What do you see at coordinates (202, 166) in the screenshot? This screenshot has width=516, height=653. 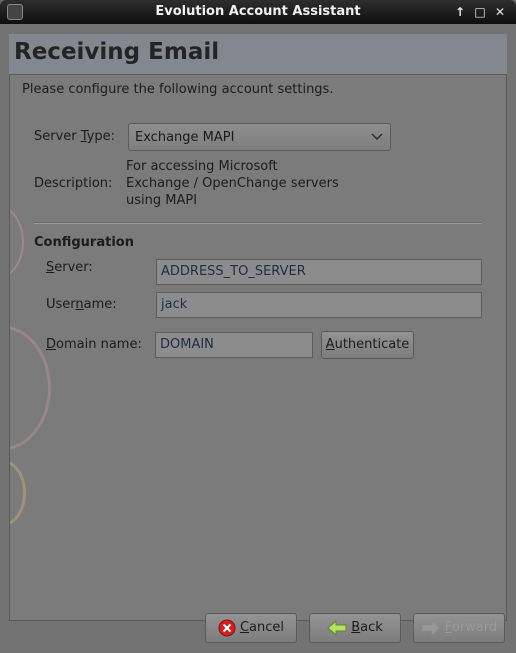 I see `description-line: For accessing Microsoft` at bounding box center [202, 166].